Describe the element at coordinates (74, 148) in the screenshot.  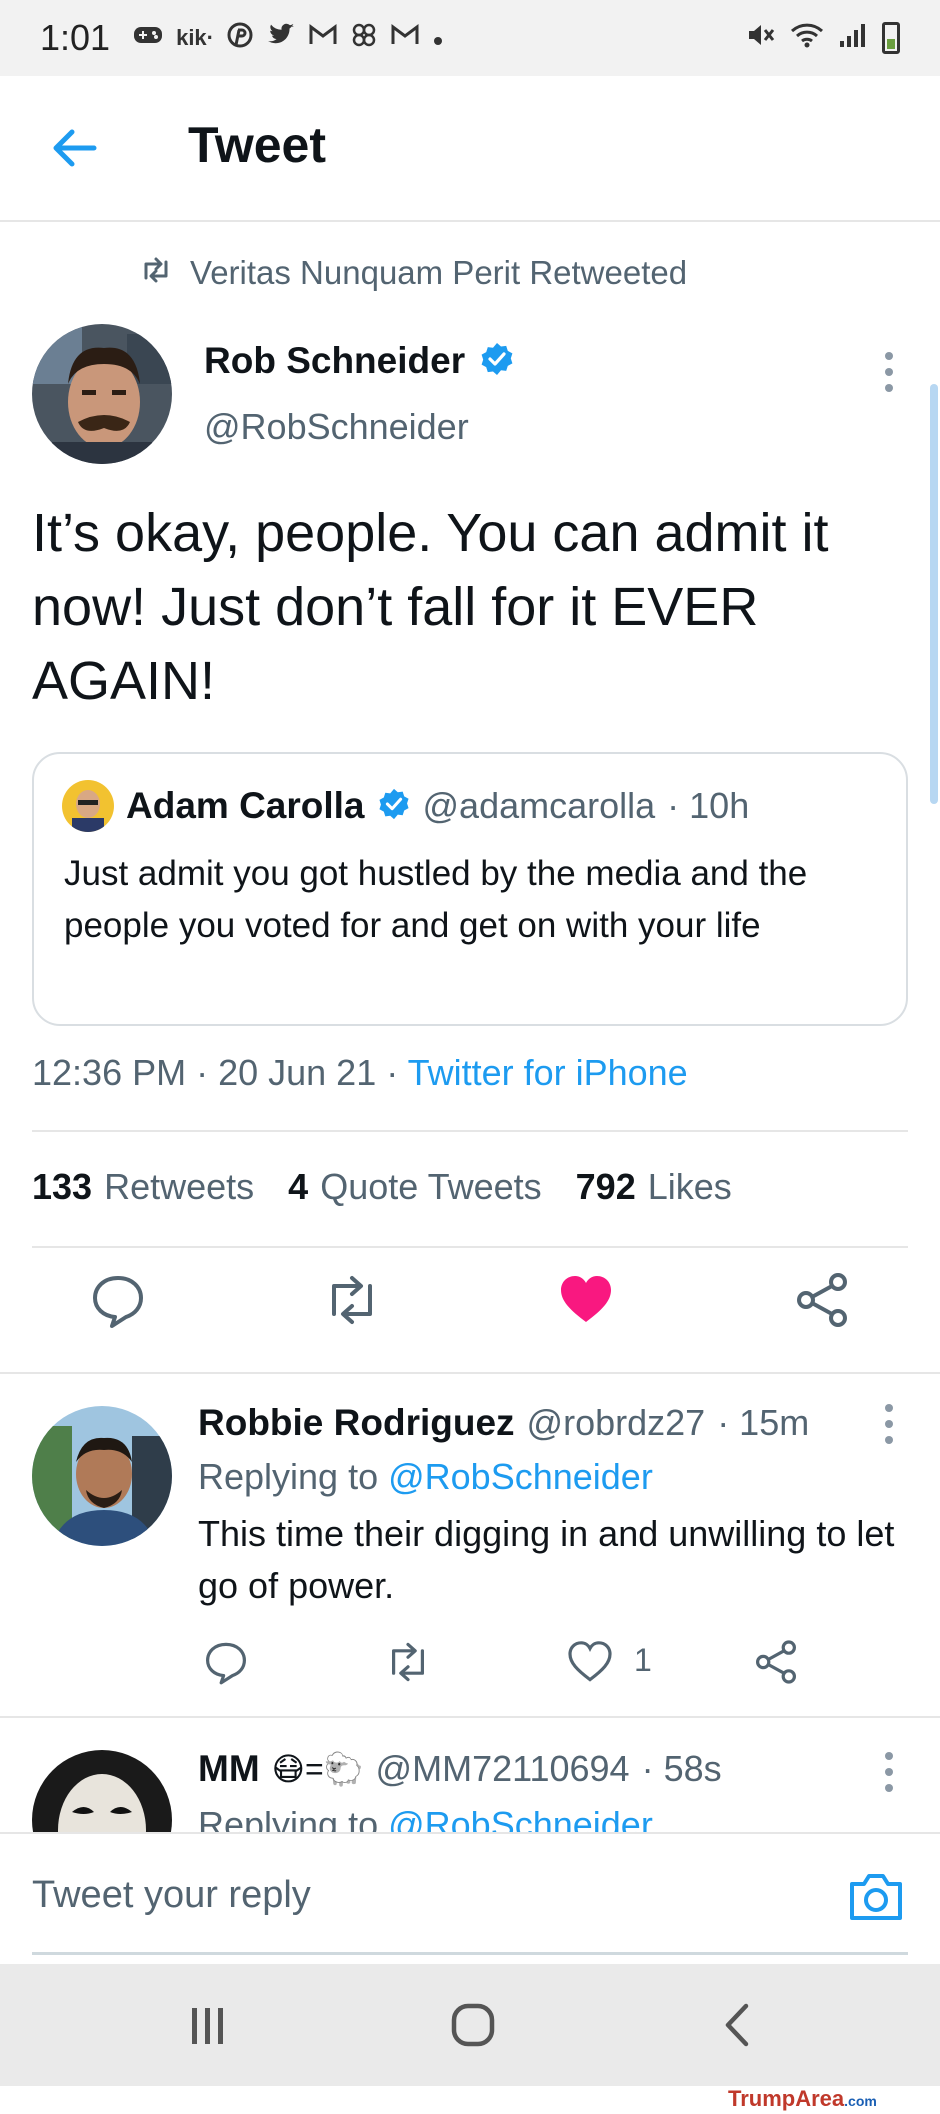
I see `arrow-left-icon` at that location.